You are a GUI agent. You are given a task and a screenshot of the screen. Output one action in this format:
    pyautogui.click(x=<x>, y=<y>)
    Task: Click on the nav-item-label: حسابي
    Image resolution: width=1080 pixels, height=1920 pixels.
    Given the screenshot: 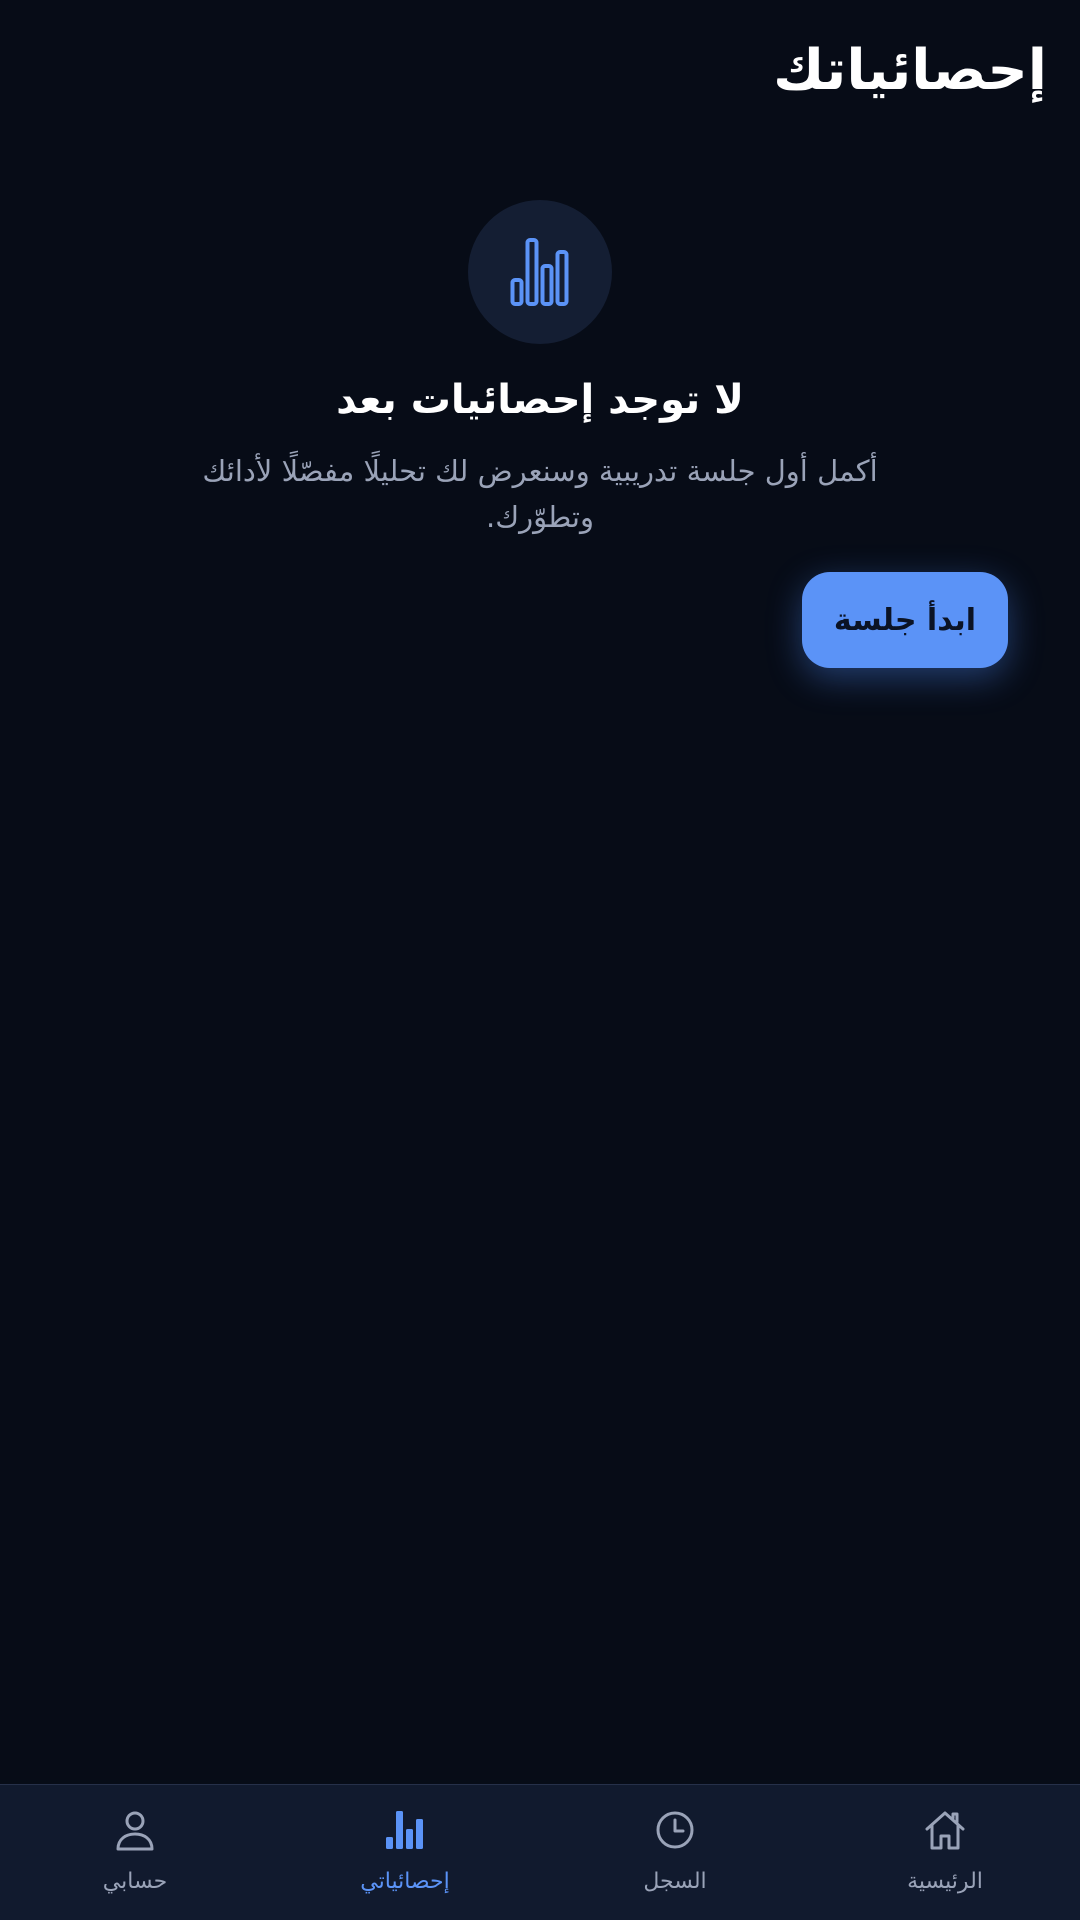 What is the action you would take?
    pyautogui.click(x=135, y=1881)
    